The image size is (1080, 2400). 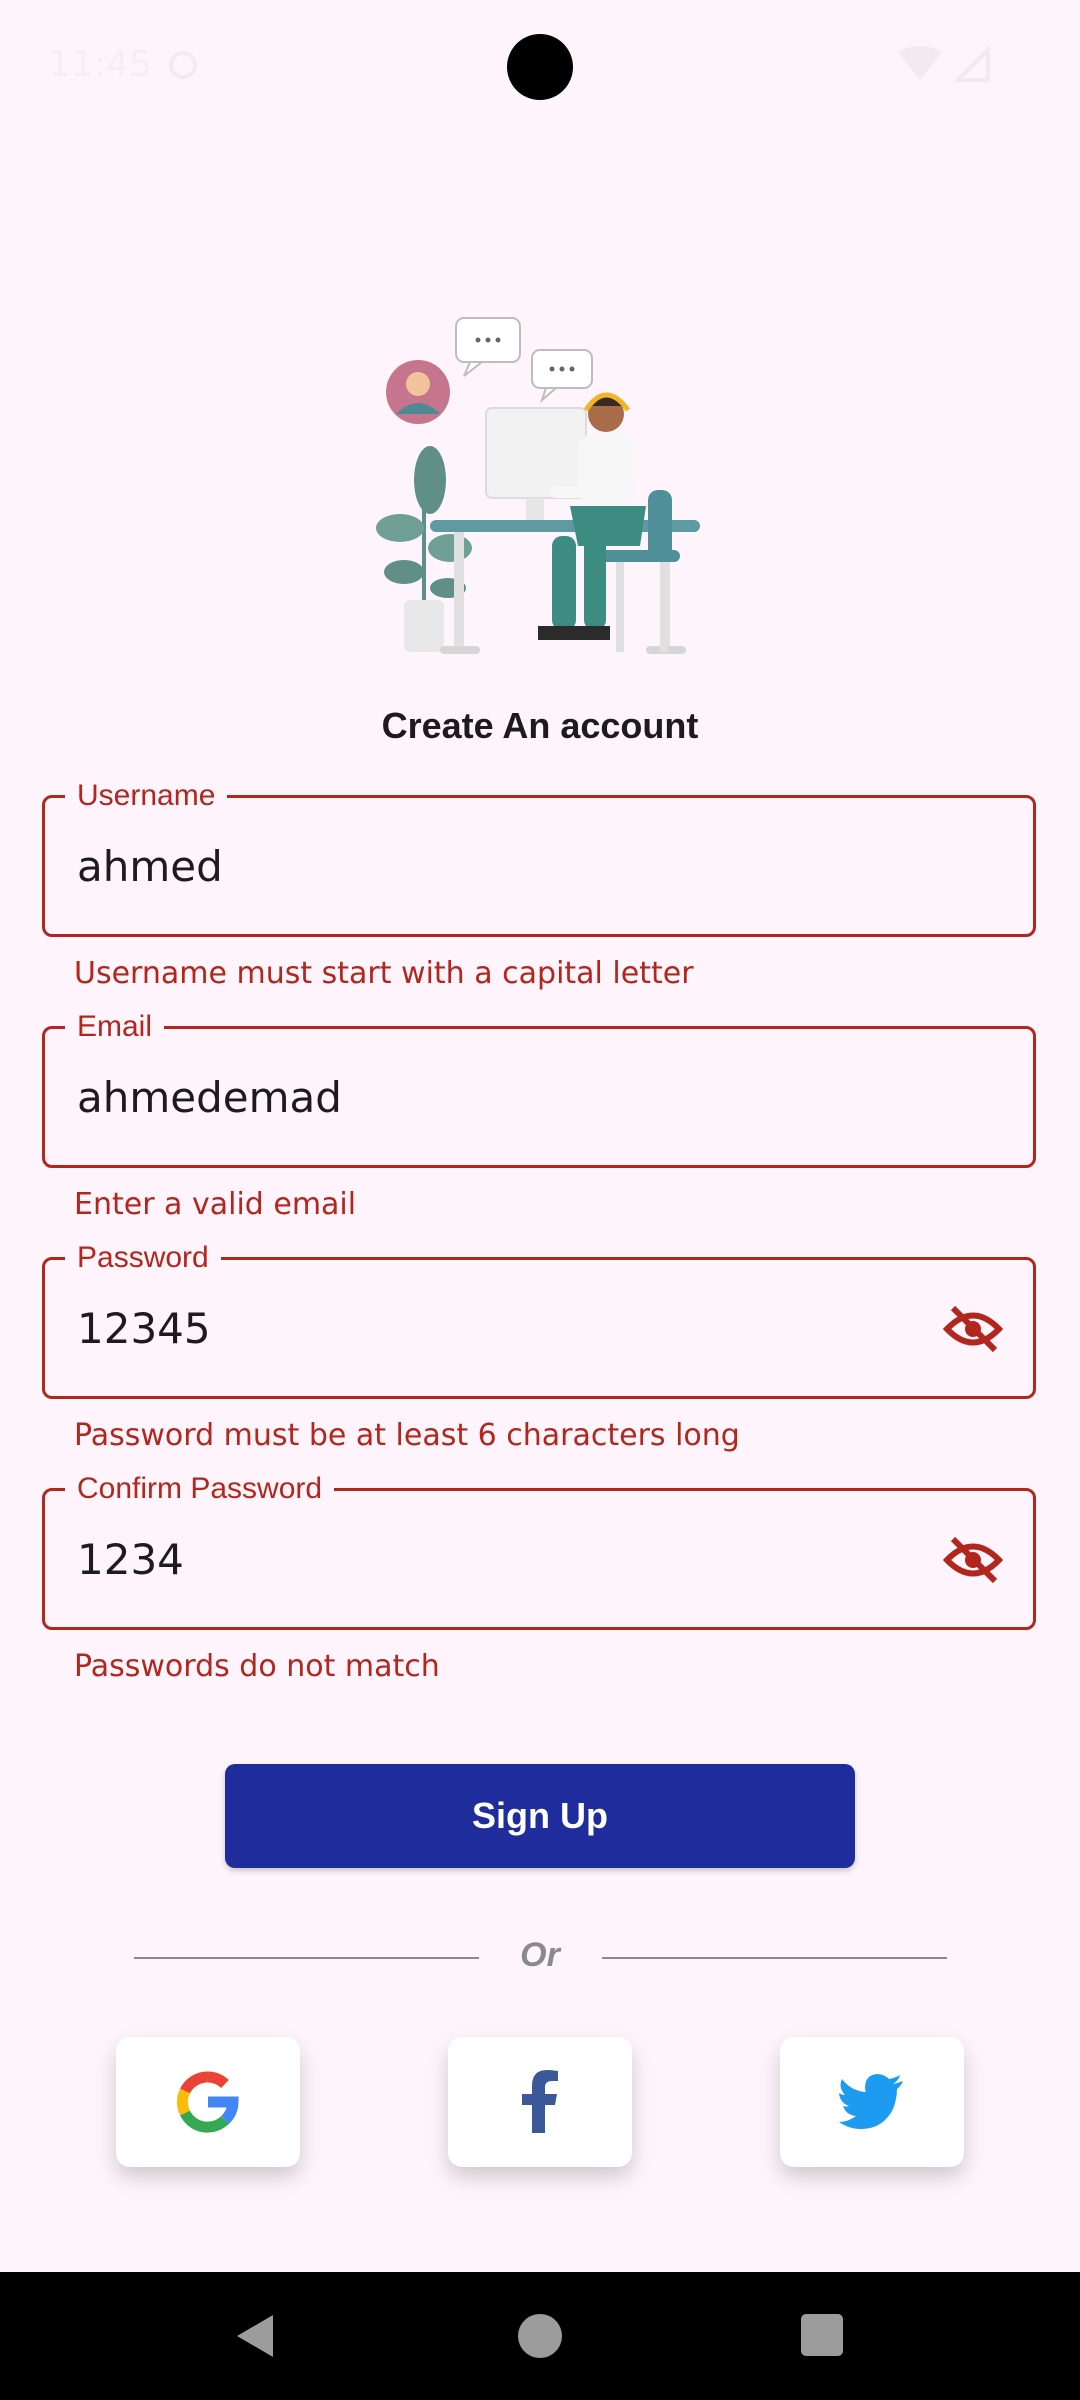 I want to click on username-field: Username ahmed, so click(x=539, y=856).